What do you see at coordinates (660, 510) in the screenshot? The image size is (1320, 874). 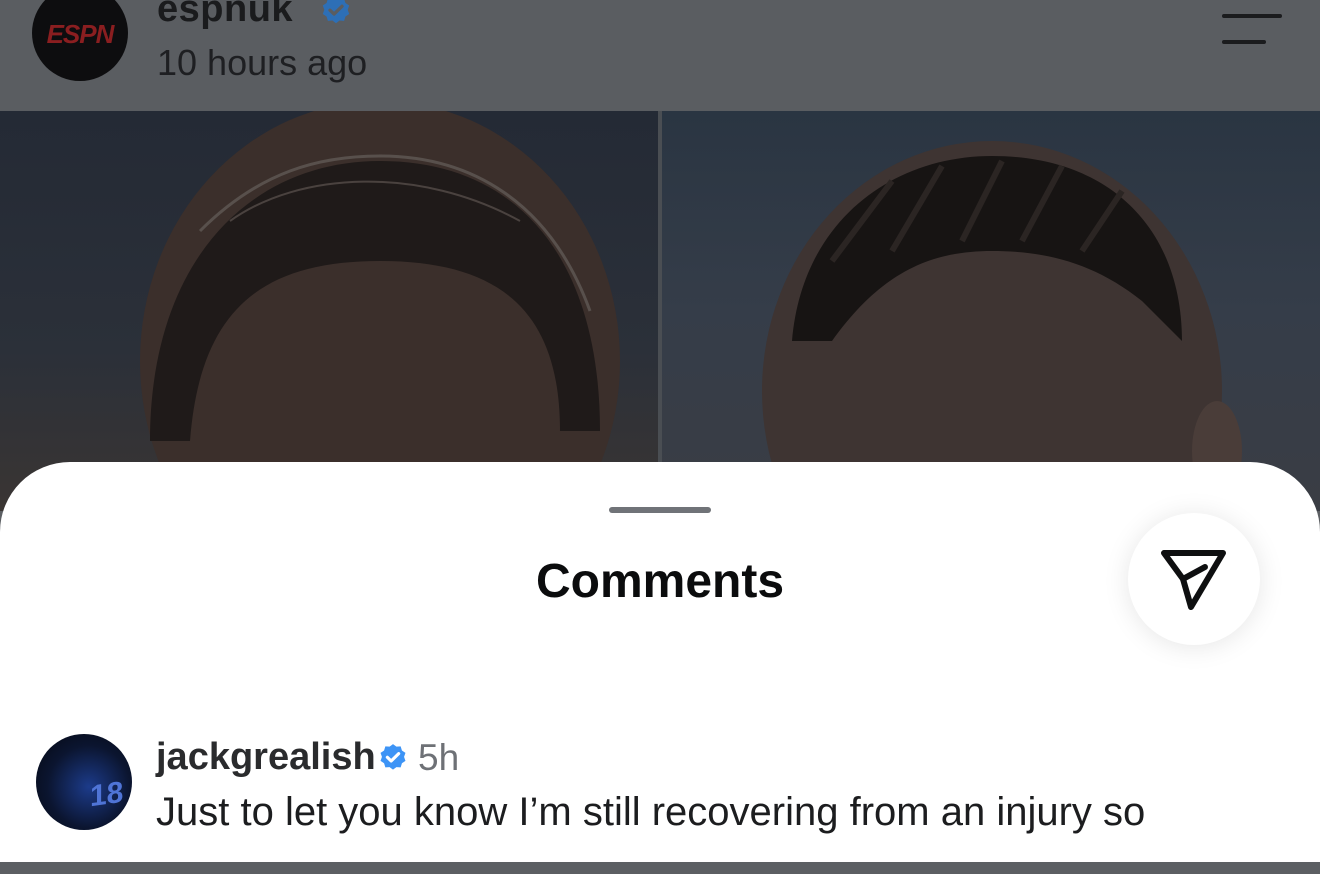 I see `sheet-grabber` at bounding box center [660, 510].